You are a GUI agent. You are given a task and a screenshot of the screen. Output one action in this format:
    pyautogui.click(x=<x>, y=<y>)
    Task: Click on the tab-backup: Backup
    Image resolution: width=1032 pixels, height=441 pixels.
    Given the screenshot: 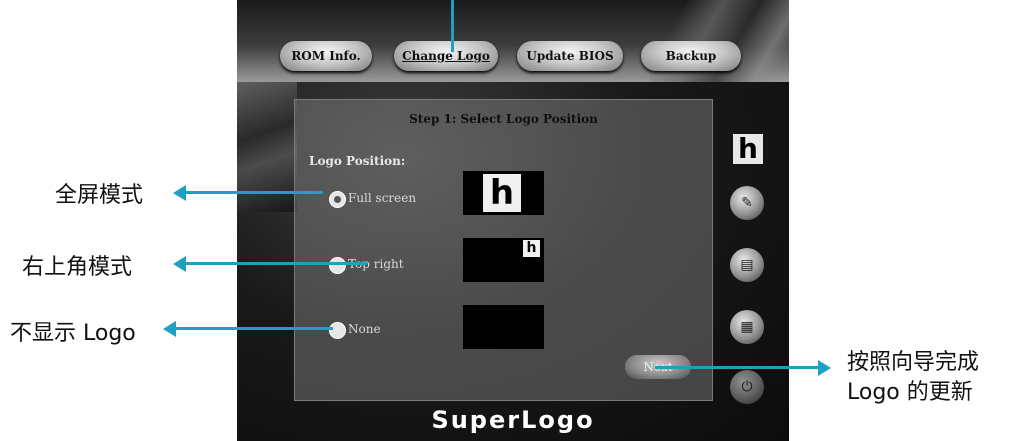 What is the action you would take?
    pyautogui.click(x=691, y=56)
    